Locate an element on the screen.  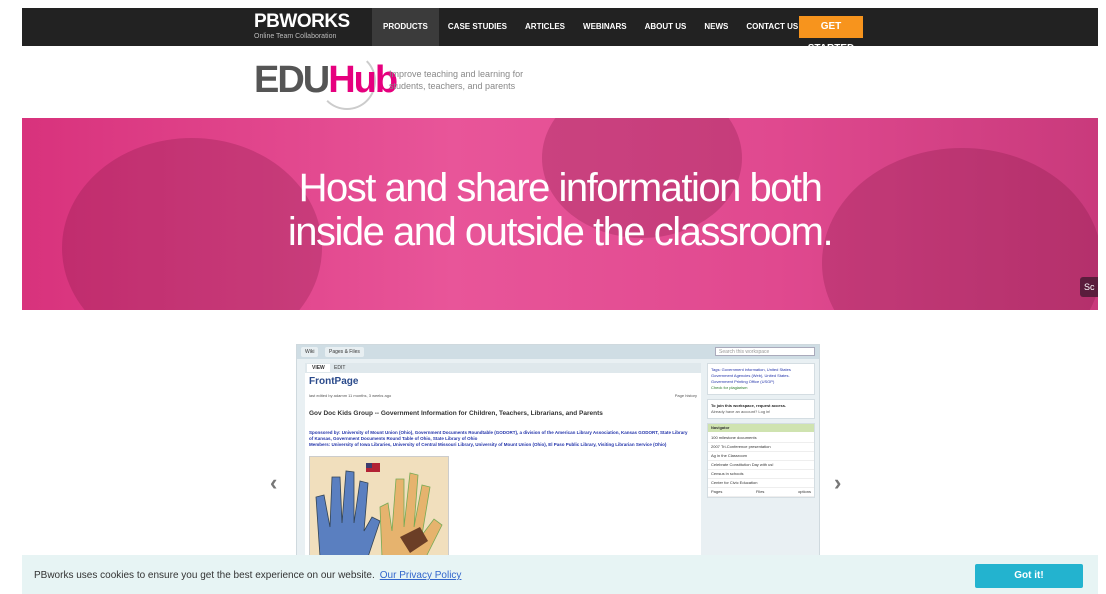
shot-edit-tab: EDIT is located at coordinates (340, 368).